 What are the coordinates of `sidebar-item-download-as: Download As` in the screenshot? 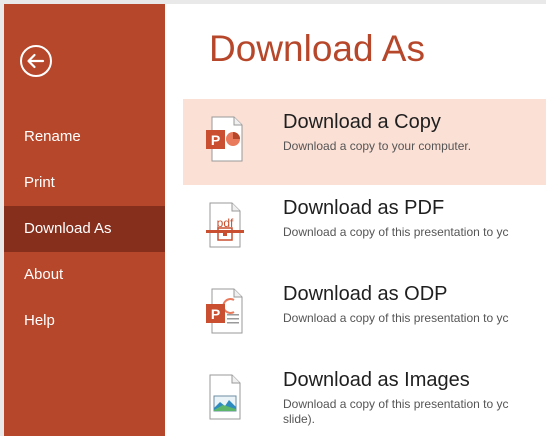 It's located at (84, 229).